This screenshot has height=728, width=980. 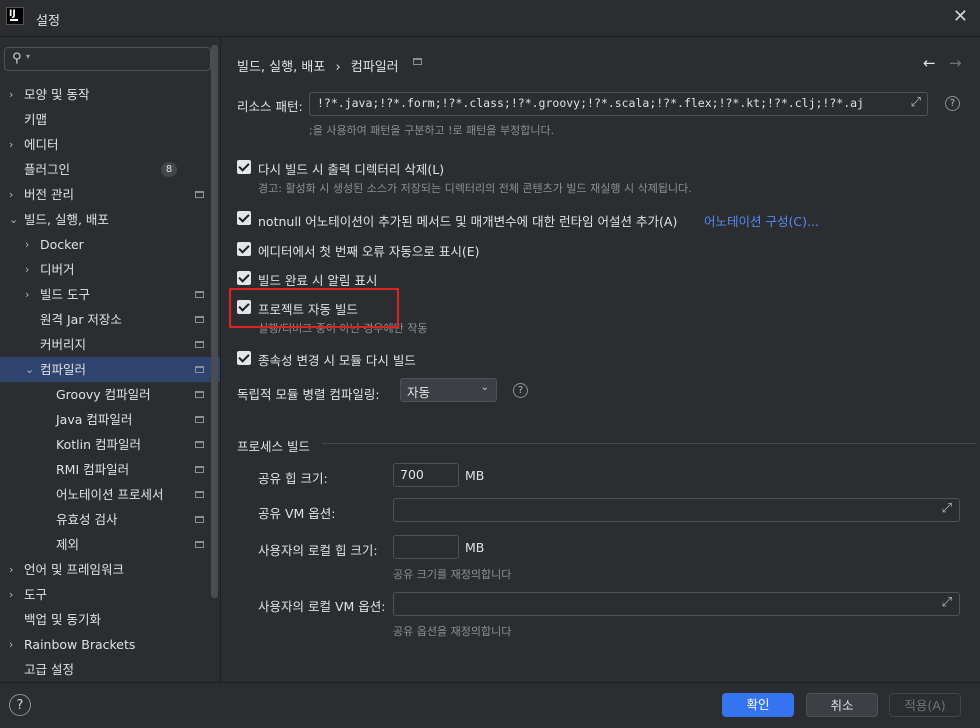 I want to click on sidebar-item-label: 컴파일러, so click(x=63, y=369).